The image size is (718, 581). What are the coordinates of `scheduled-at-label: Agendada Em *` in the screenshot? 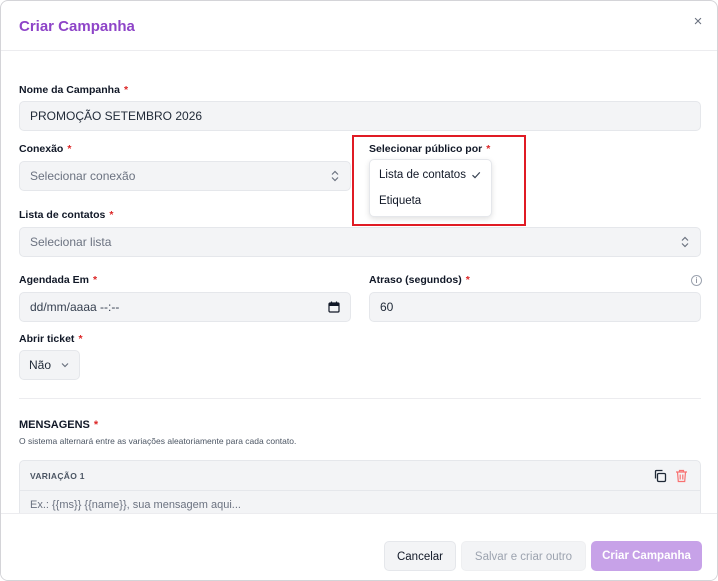 It's located at (58, 280).